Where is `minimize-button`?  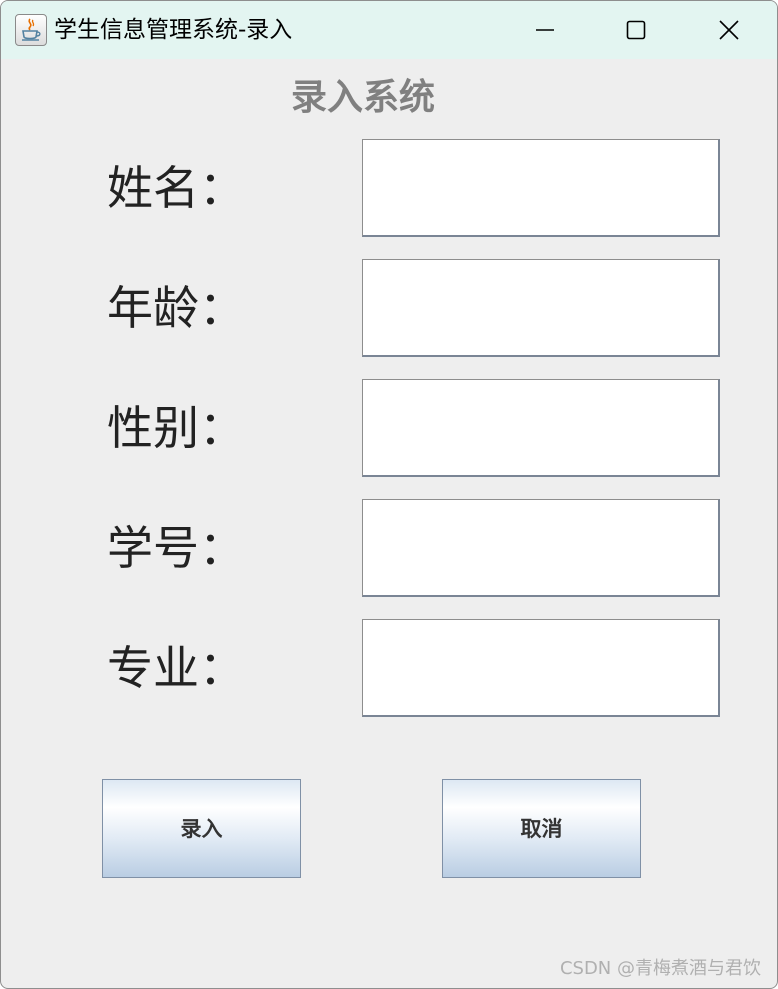
minimize-button is located at coordinates (545, 30).